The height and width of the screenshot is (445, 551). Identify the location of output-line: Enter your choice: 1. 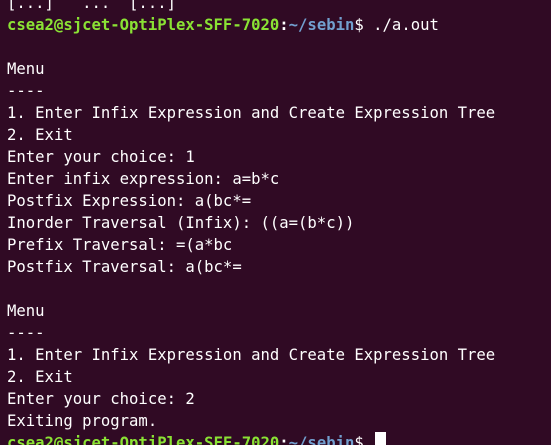
(101, 157).